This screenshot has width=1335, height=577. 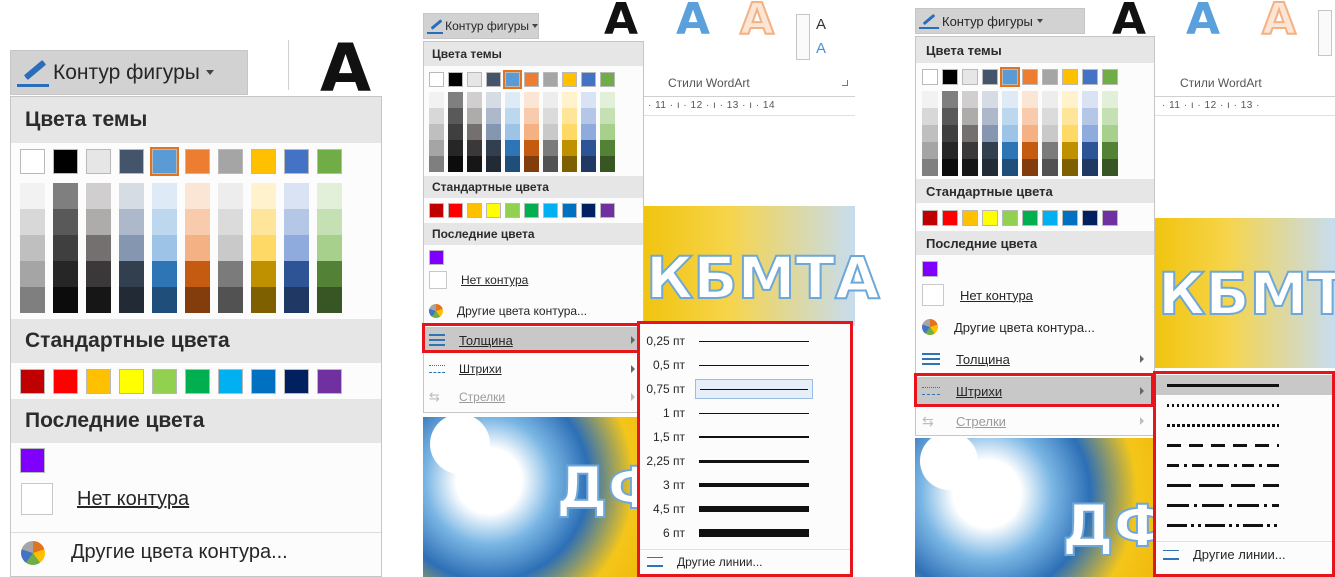 I want to click on dash-option-solid, so click(x=1244, y=385).